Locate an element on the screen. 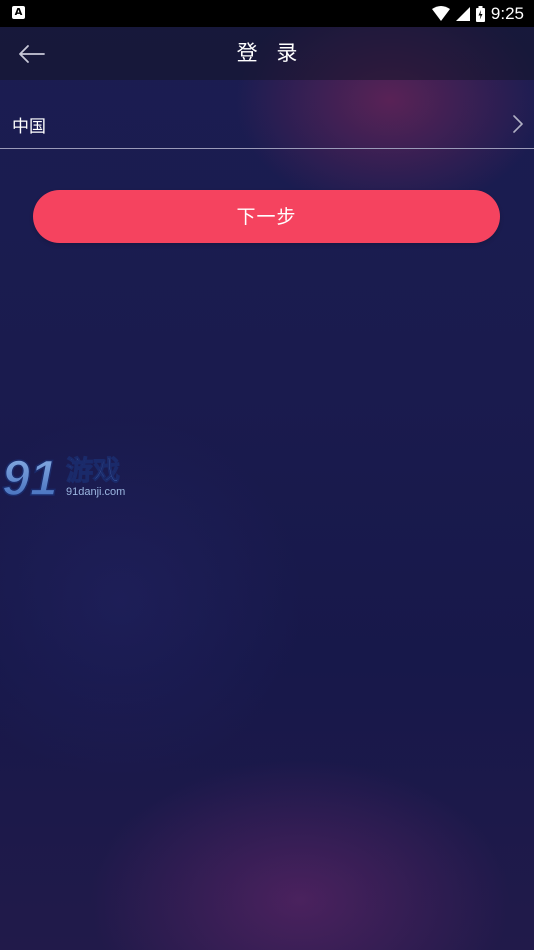  battery-icon is located at coordinates (480, 13).